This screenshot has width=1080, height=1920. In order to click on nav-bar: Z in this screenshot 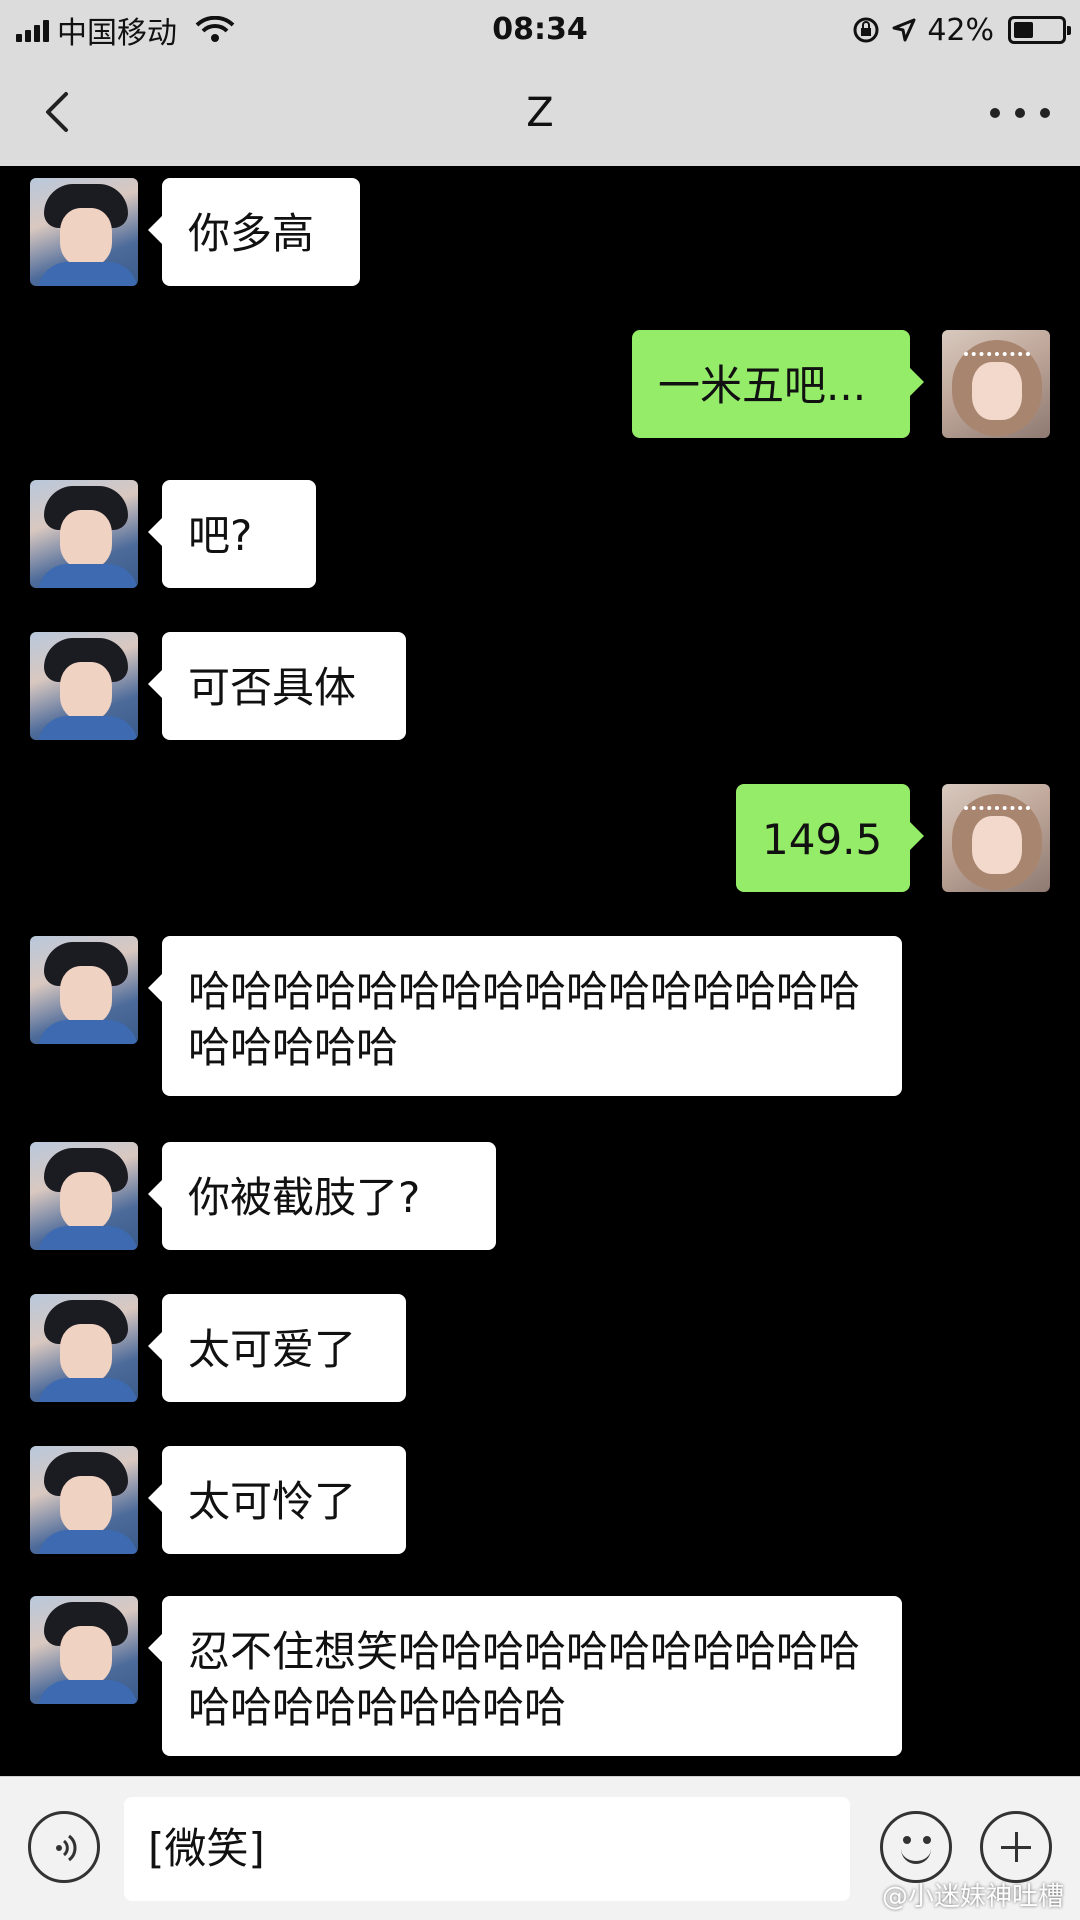, I will do `click(540, 113)`.